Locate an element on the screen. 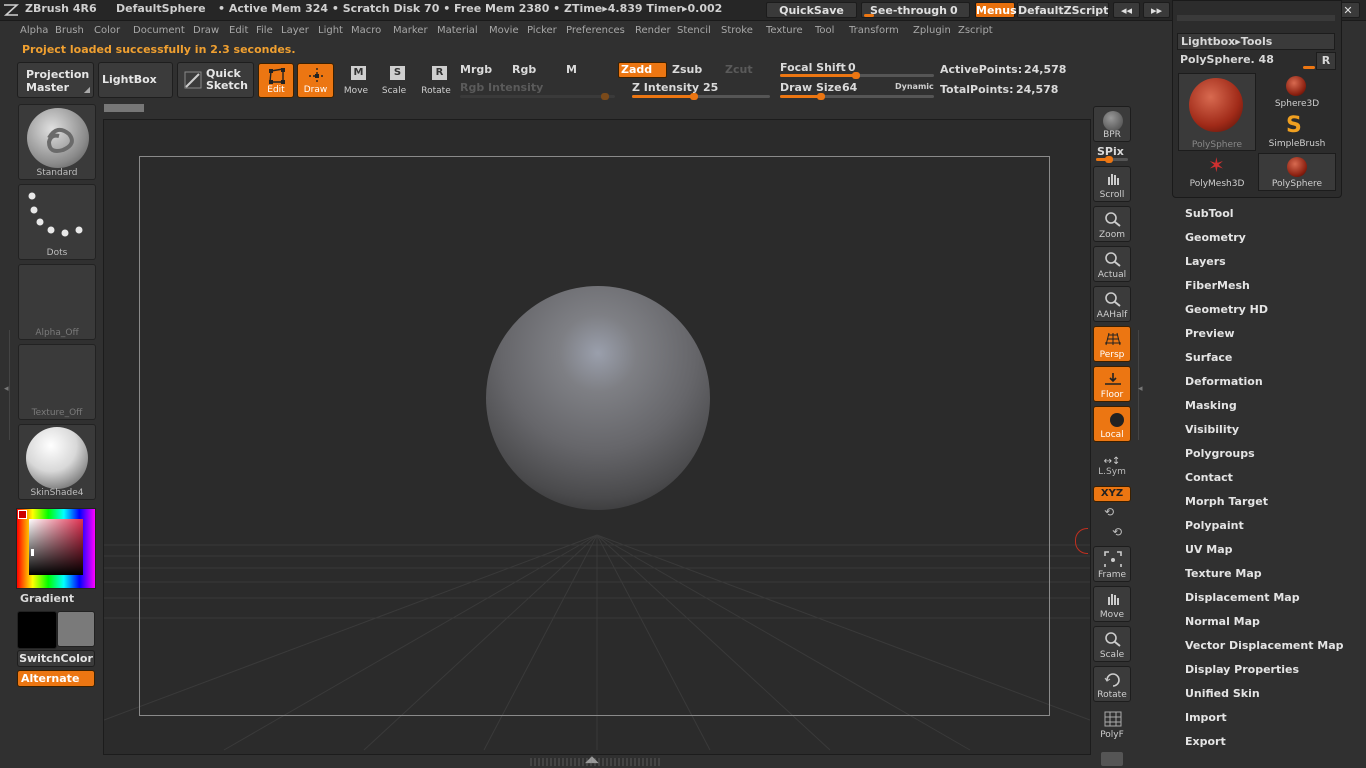  rotate-button: R Rotate is located at coordinates (436, 80).